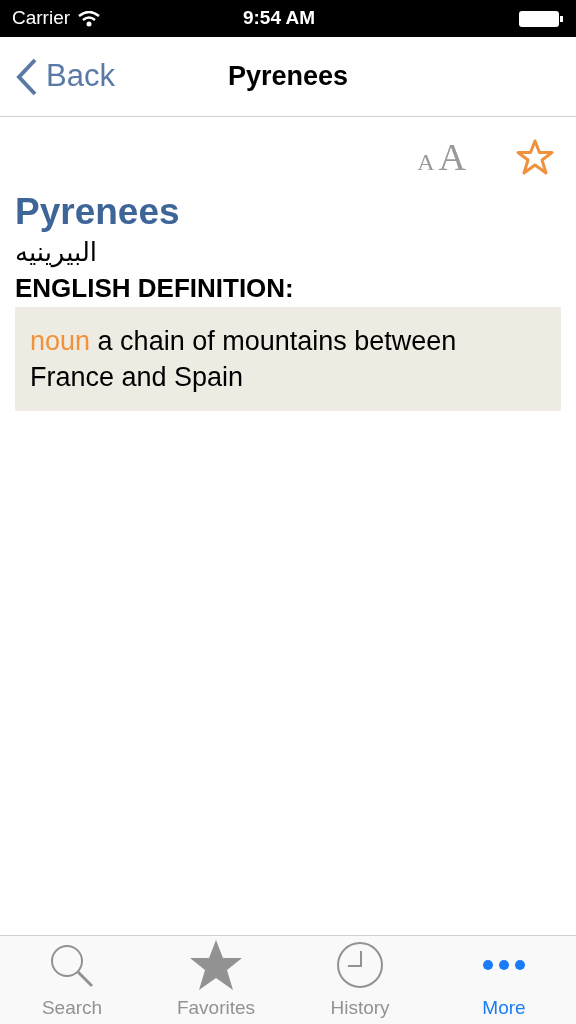 Image resolution: width=576 pixels, height=1024 pixels. I want to click on tab-item: Favorites, so click(216, 980).